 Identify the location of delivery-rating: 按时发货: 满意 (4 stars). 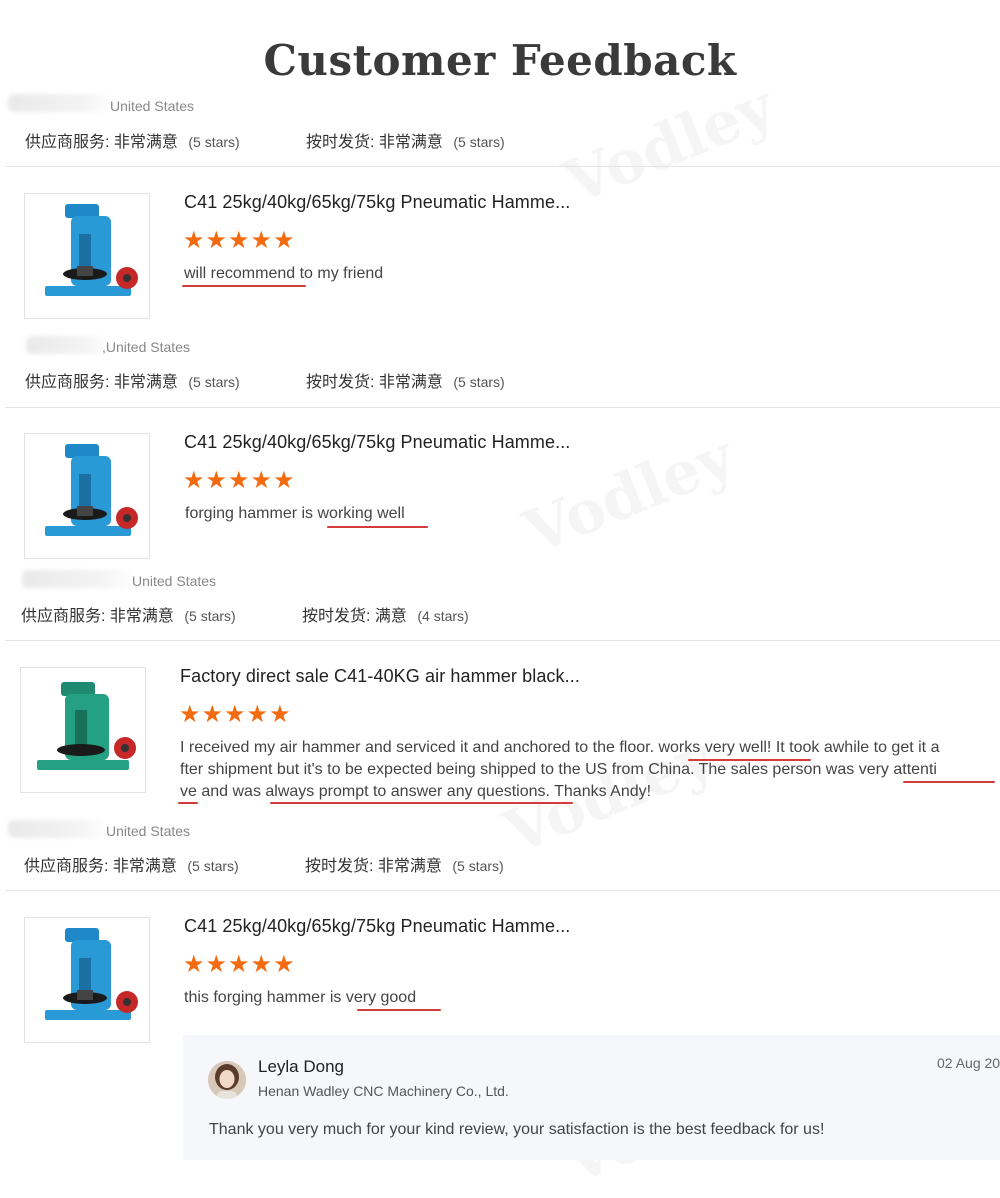
(385, 614).